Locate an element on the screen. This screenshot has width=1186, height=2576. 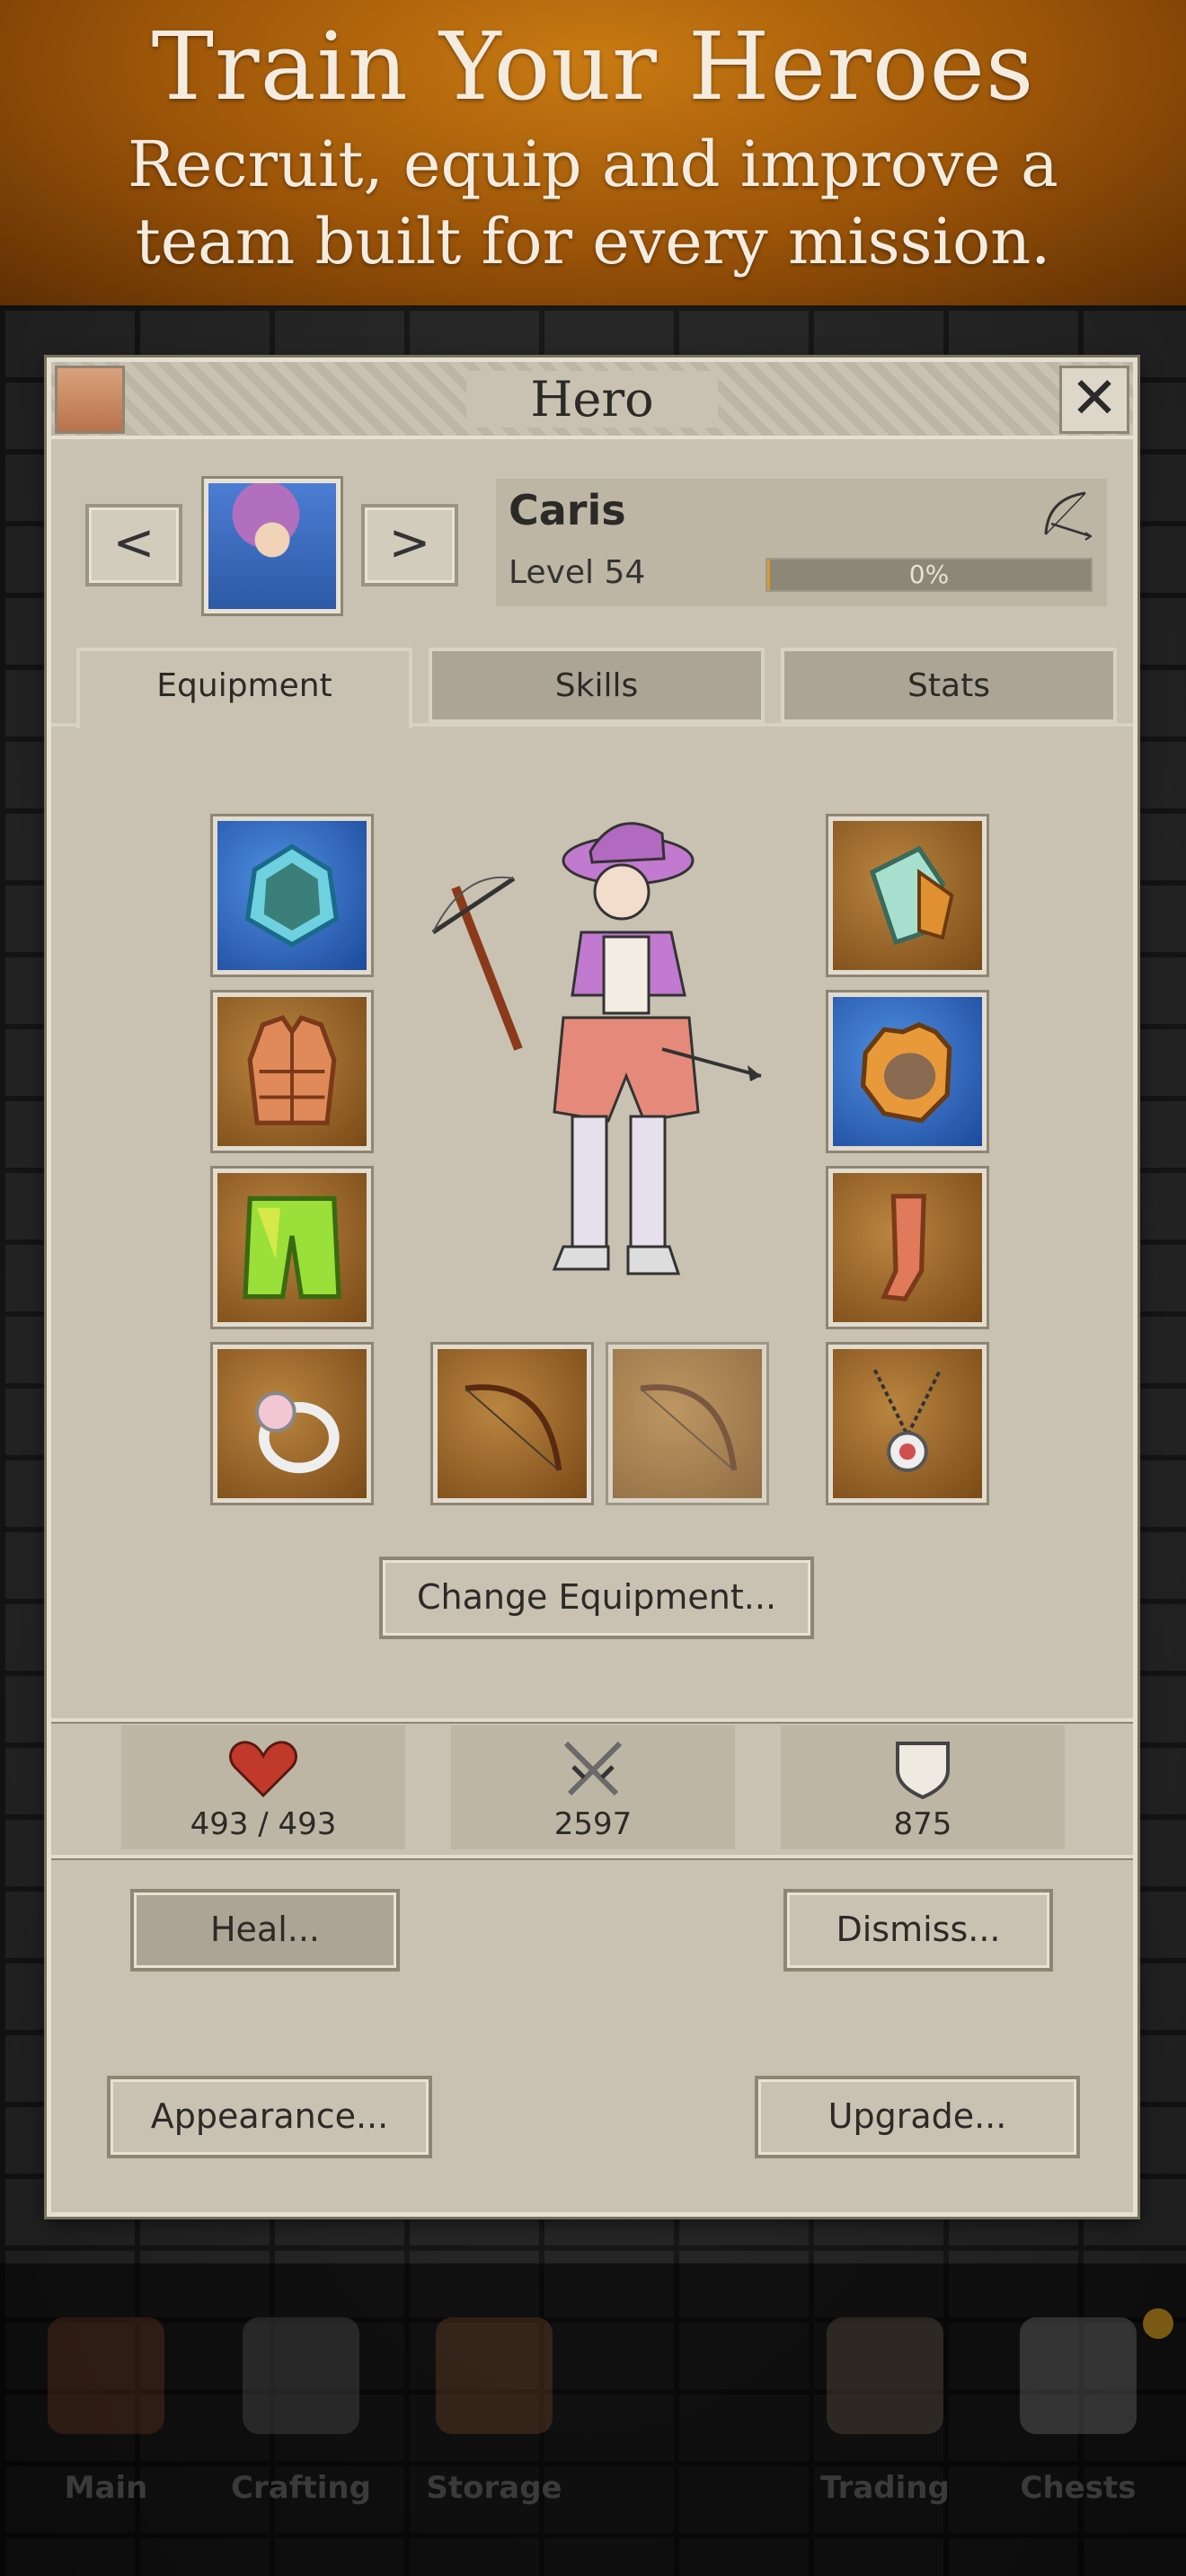
next-hero-button: > is located at coordinates (409, 545).